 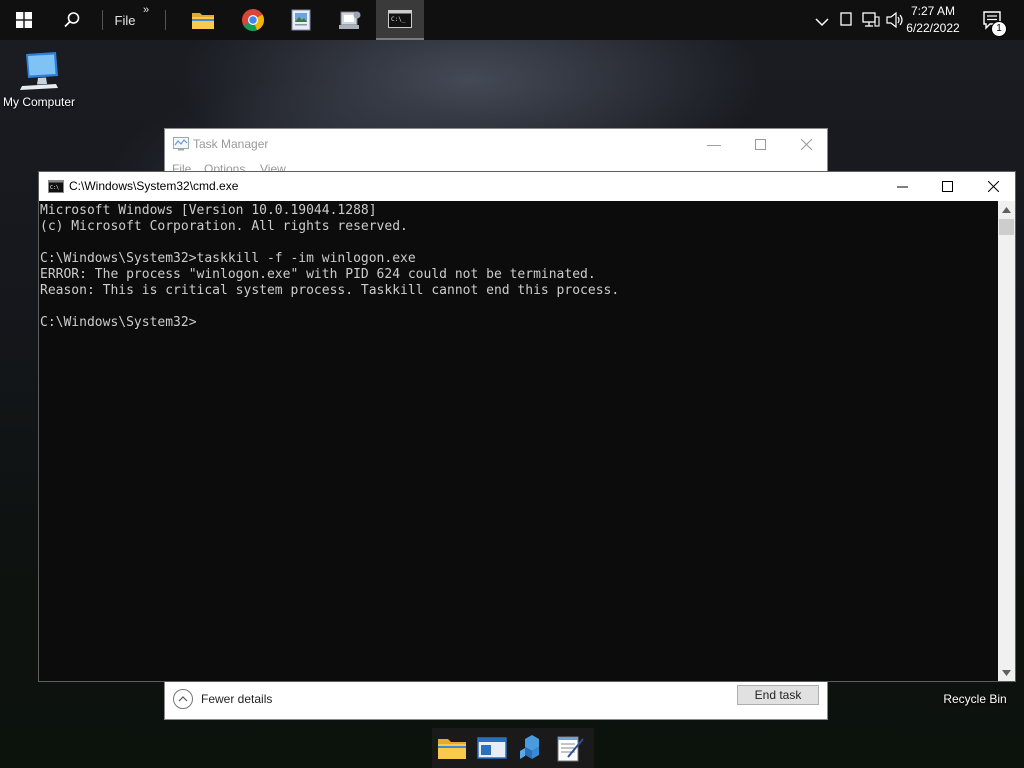 I want to click on search-icon, so click(x=72, y=20).